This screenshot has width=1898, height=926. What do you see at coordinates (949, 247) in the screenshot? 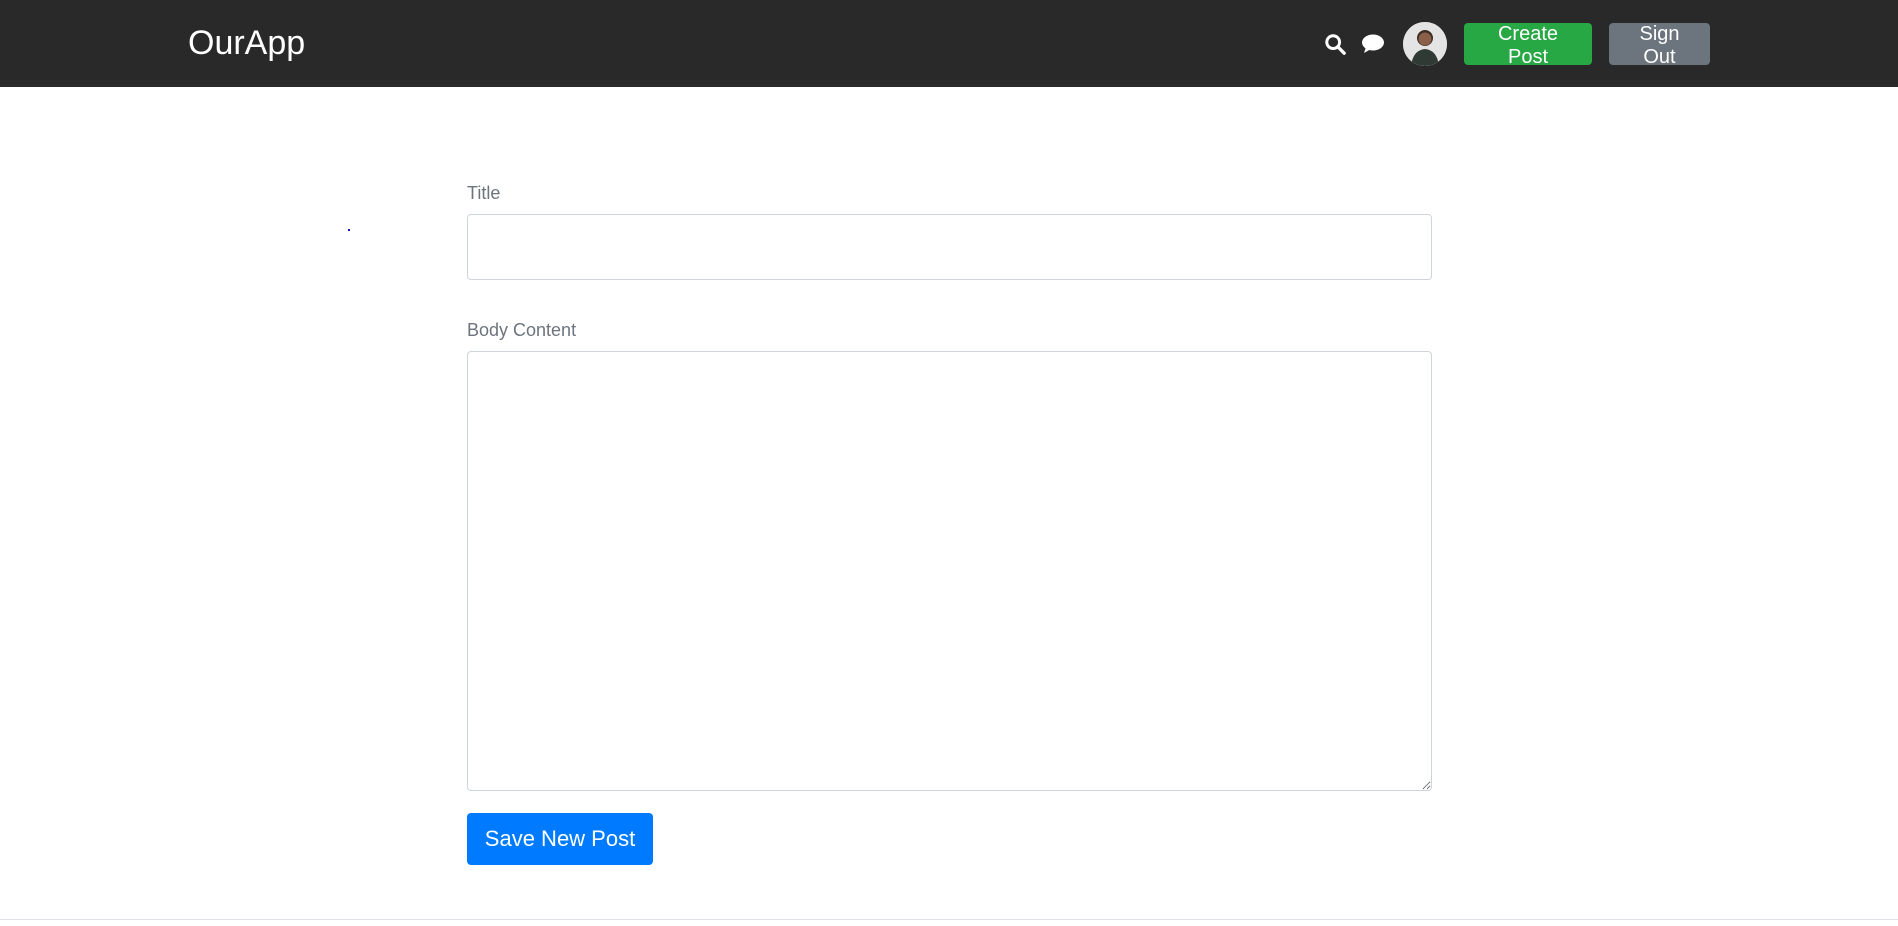
I see `title-input` at bounding box center [949, 247].